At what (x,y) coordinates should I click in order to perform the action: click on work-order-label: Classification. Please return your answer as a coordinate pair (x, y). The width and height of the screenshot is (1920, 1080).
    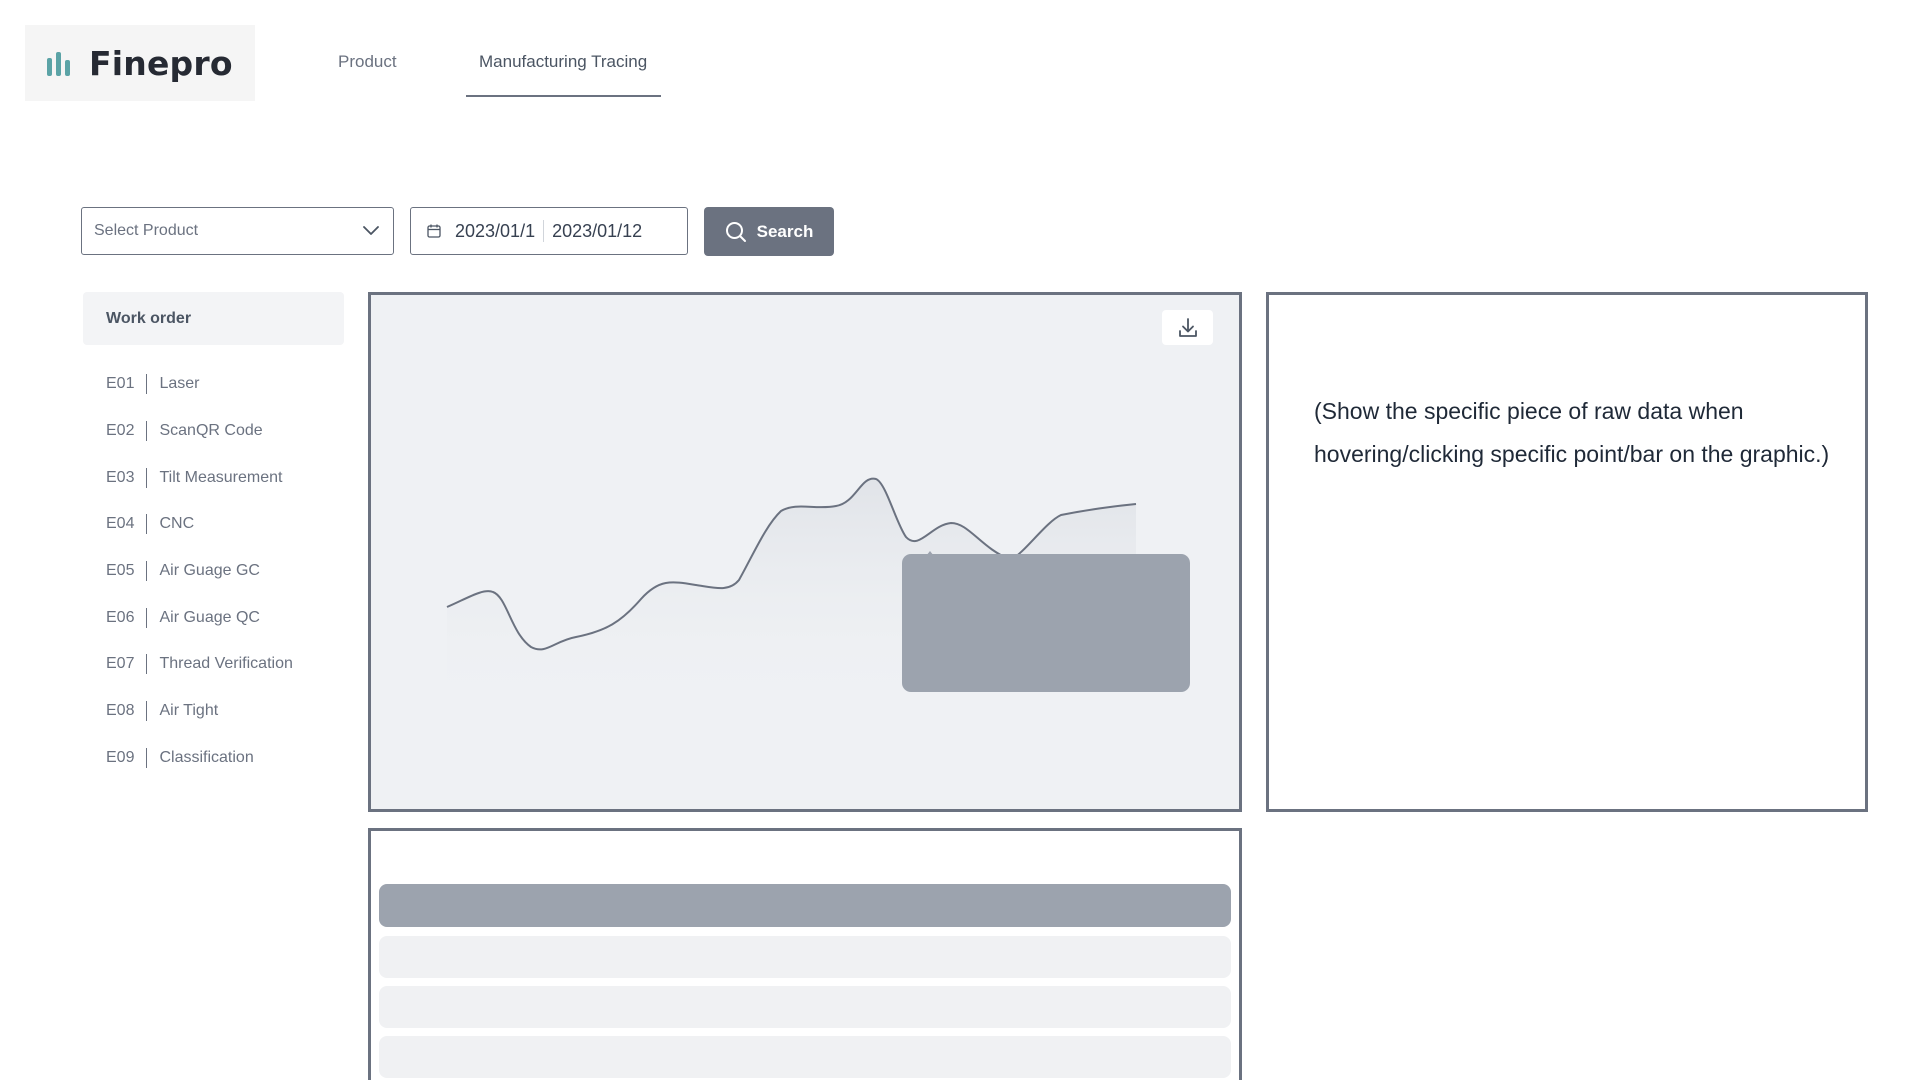
    Looking at the image, I should click on (206, 757).